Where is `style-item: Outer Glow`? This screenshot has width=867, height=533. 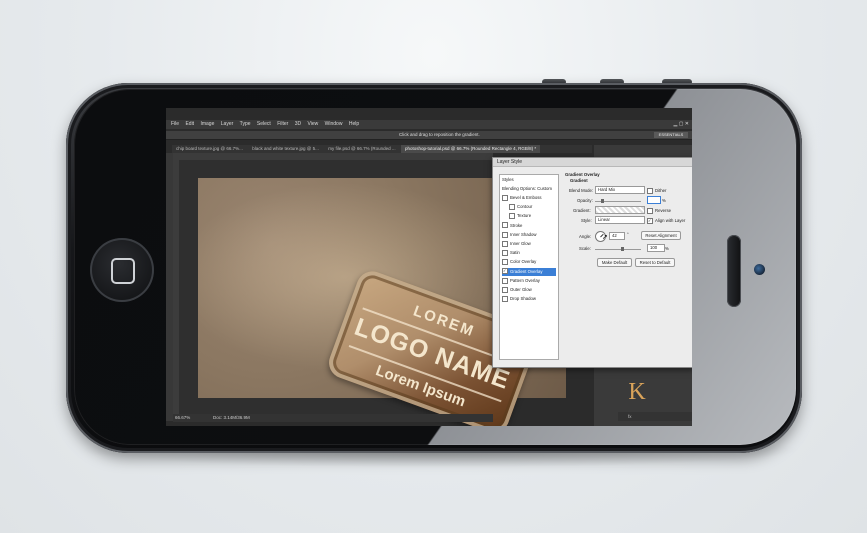
style-item: Outer Glow is located at coordinates (529, 290).